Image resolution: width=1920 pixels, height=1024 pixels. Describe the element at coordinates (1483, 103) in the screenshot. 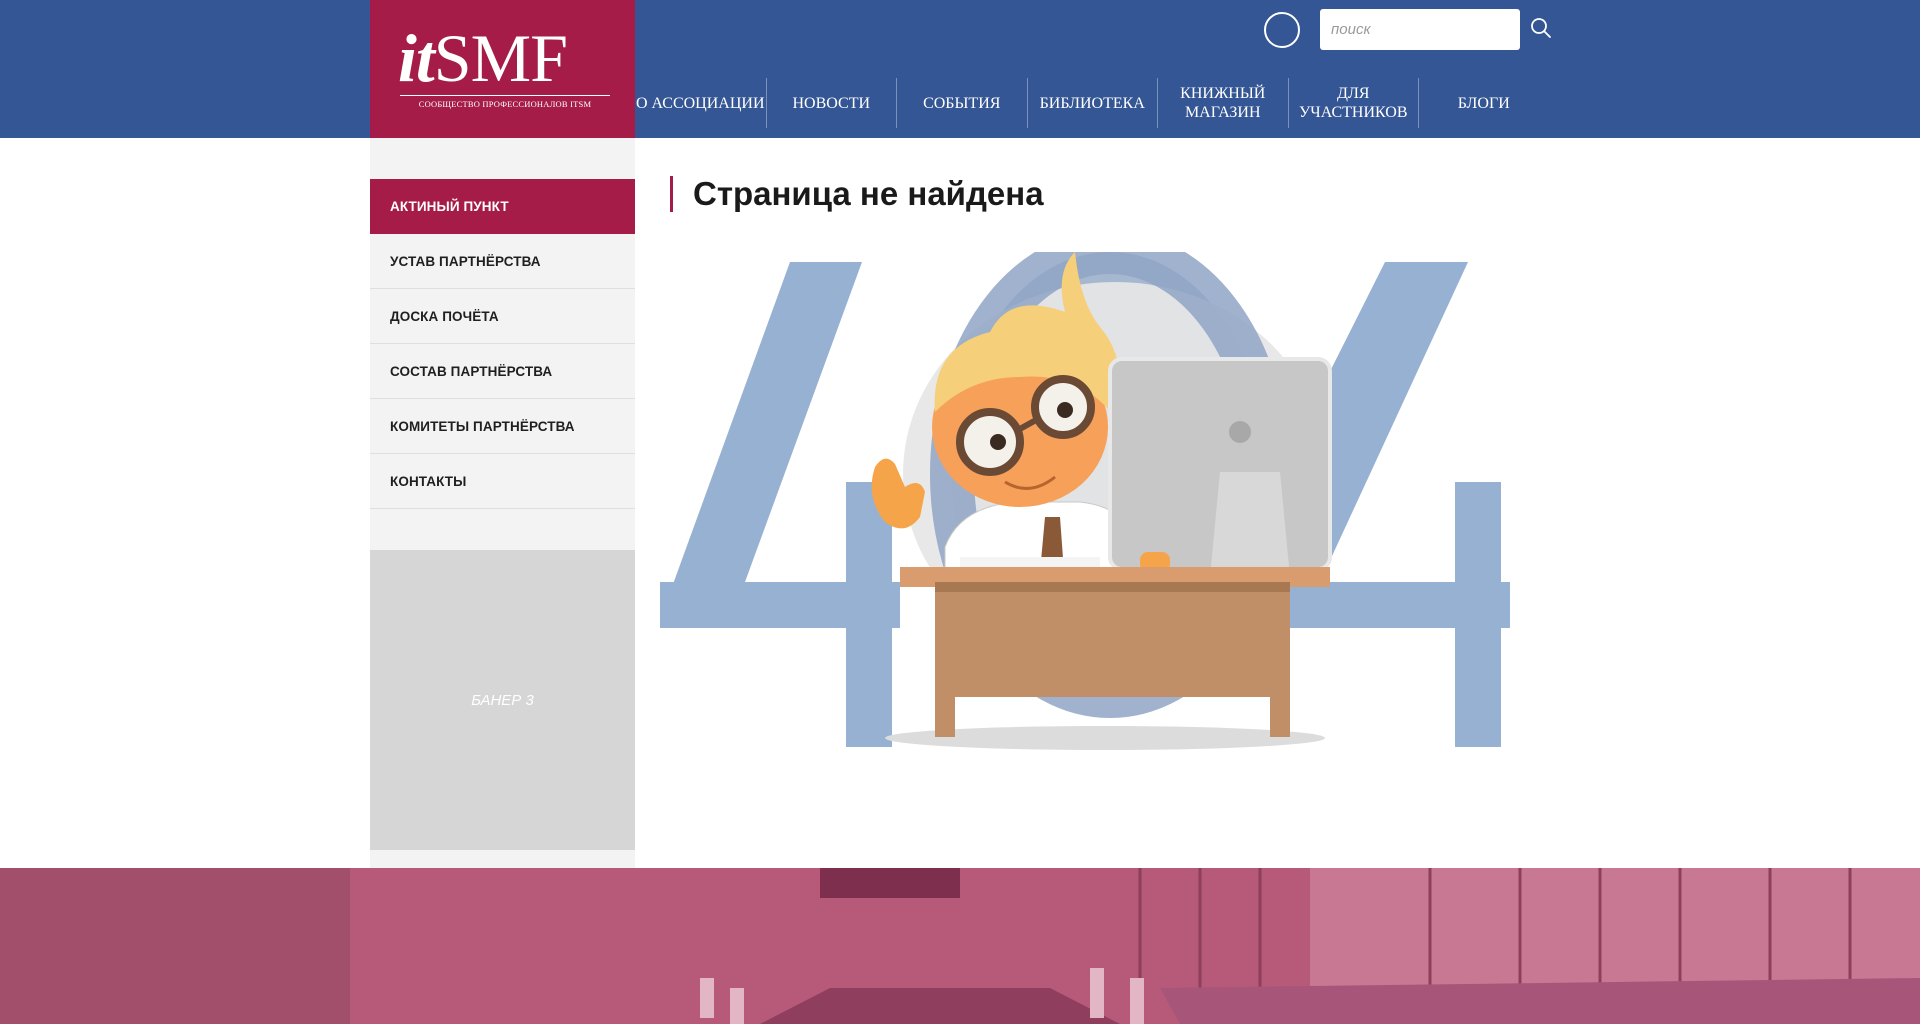

I see `nav-item-blogs: БЛОГИ` at that location.